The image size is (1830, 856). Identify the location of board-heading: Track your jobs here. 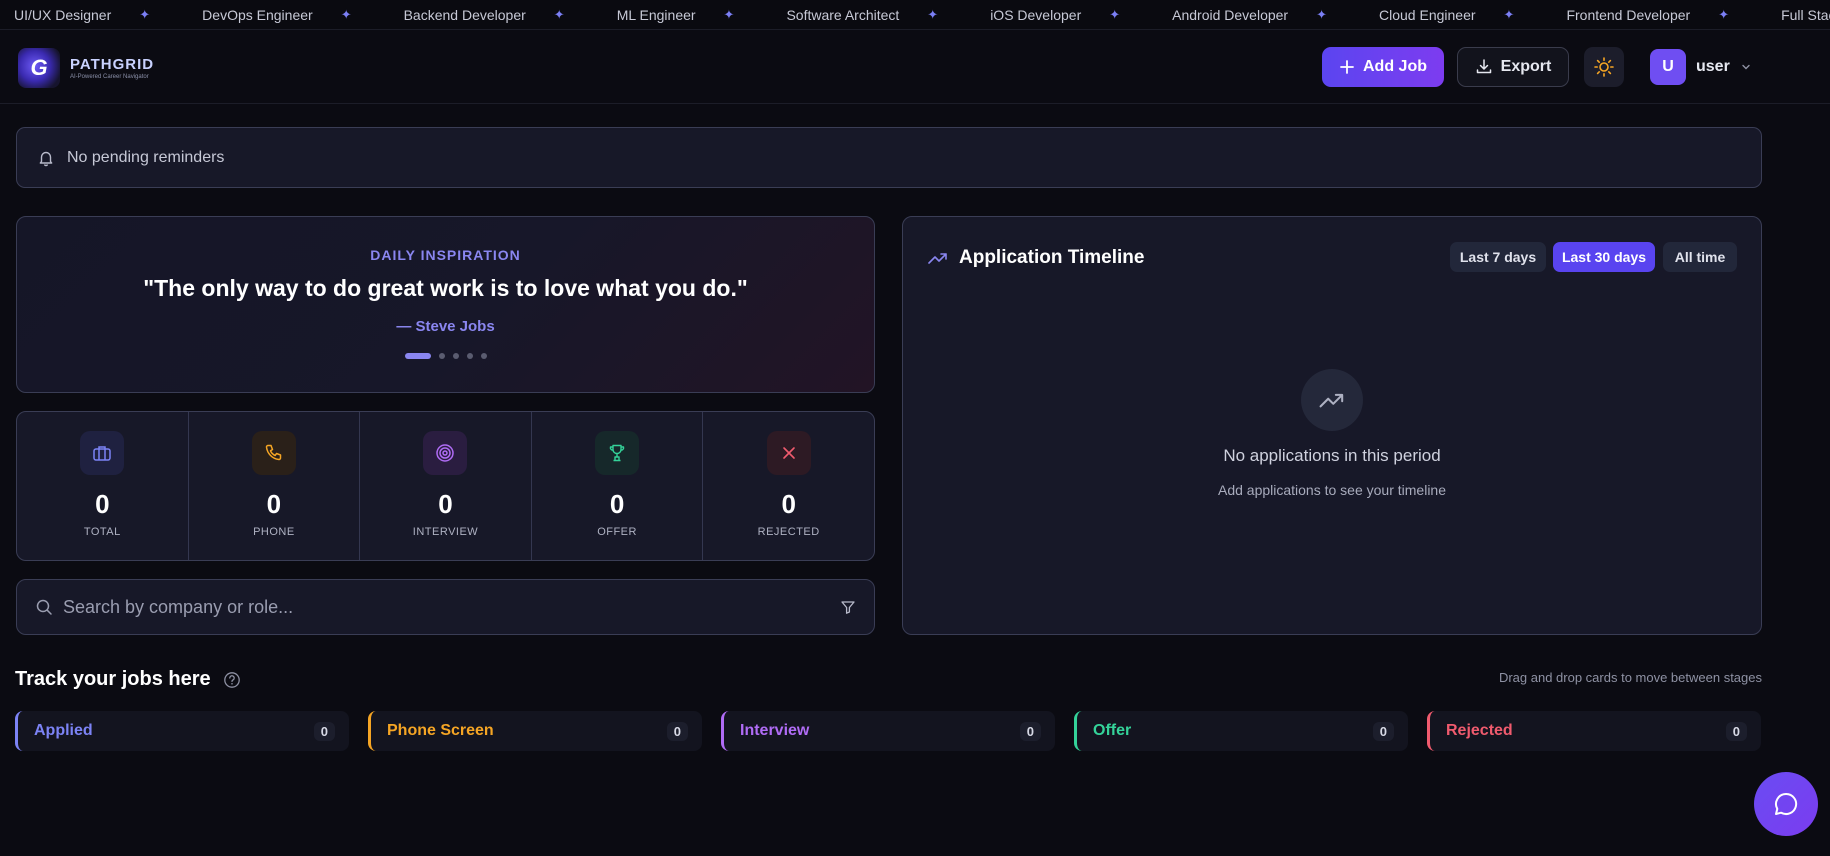
(128, 679).